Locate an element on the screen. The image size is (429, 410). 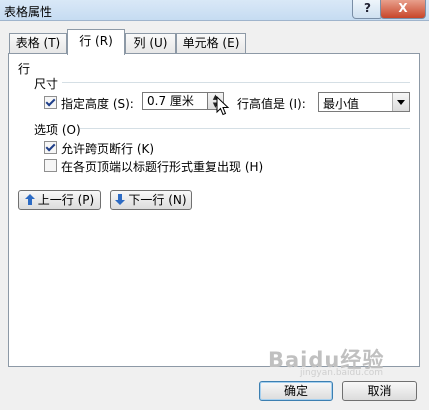
specify-height-label: 指定高度 (S): is located at coordinates (97, 104).